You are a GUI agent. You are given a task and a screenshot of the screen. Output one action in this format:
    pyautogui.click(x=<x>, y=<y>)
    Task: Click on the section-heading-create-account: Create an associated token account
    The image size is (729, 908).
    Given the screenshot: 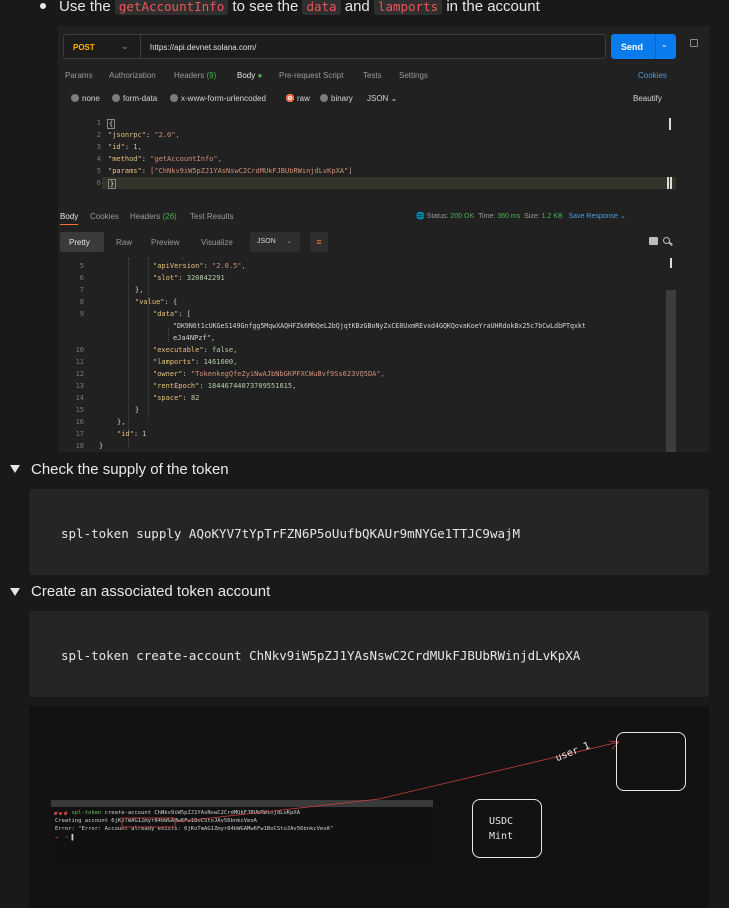 What is the action you would take?
    pyautogui.click(x=151, y=591)
    